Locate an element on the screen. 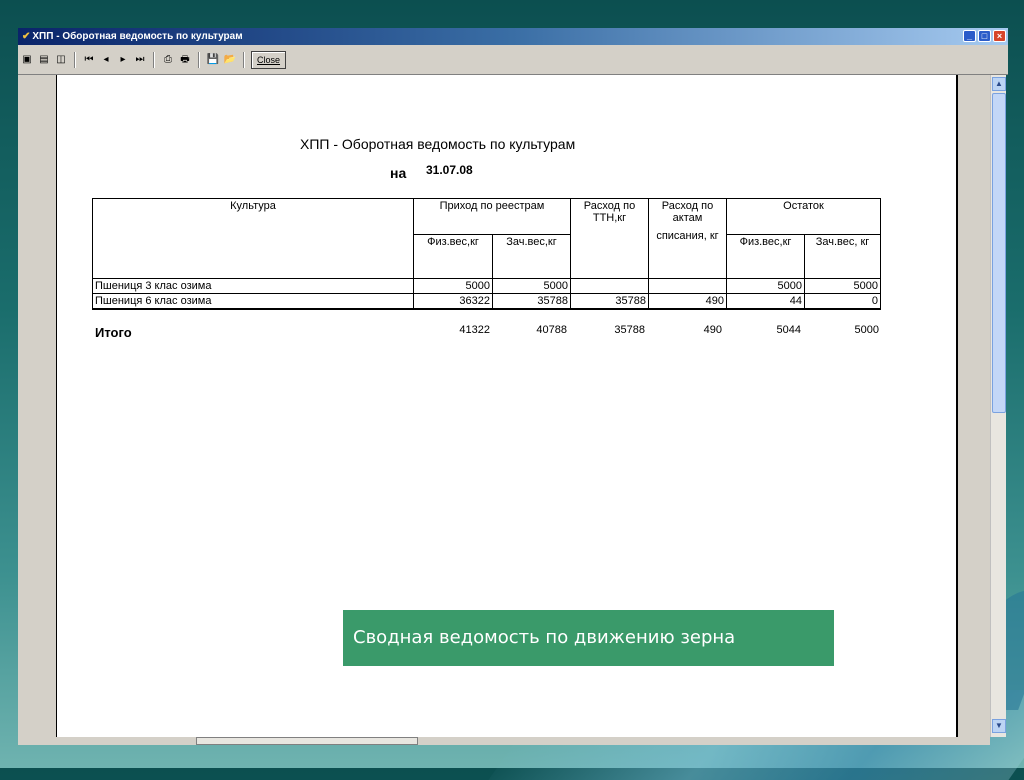  report-date-label: на is located at coordinates (398, 173).